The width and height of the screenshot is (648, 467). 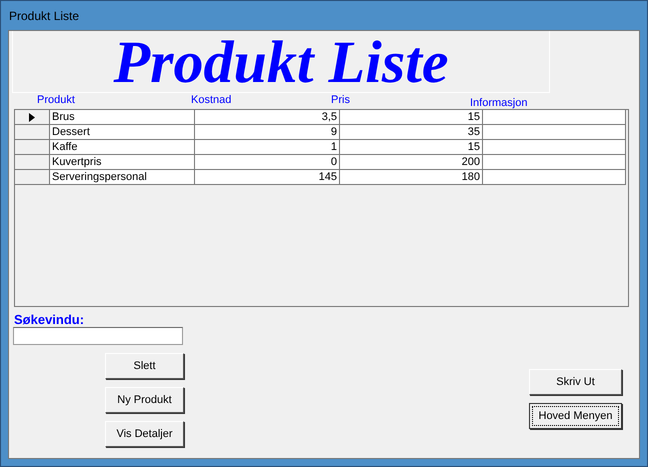 What do you see at coordinates (49, 319) in the screenshot?
I see `search-label: Søkevindu:` at bounding box center [49, 319].